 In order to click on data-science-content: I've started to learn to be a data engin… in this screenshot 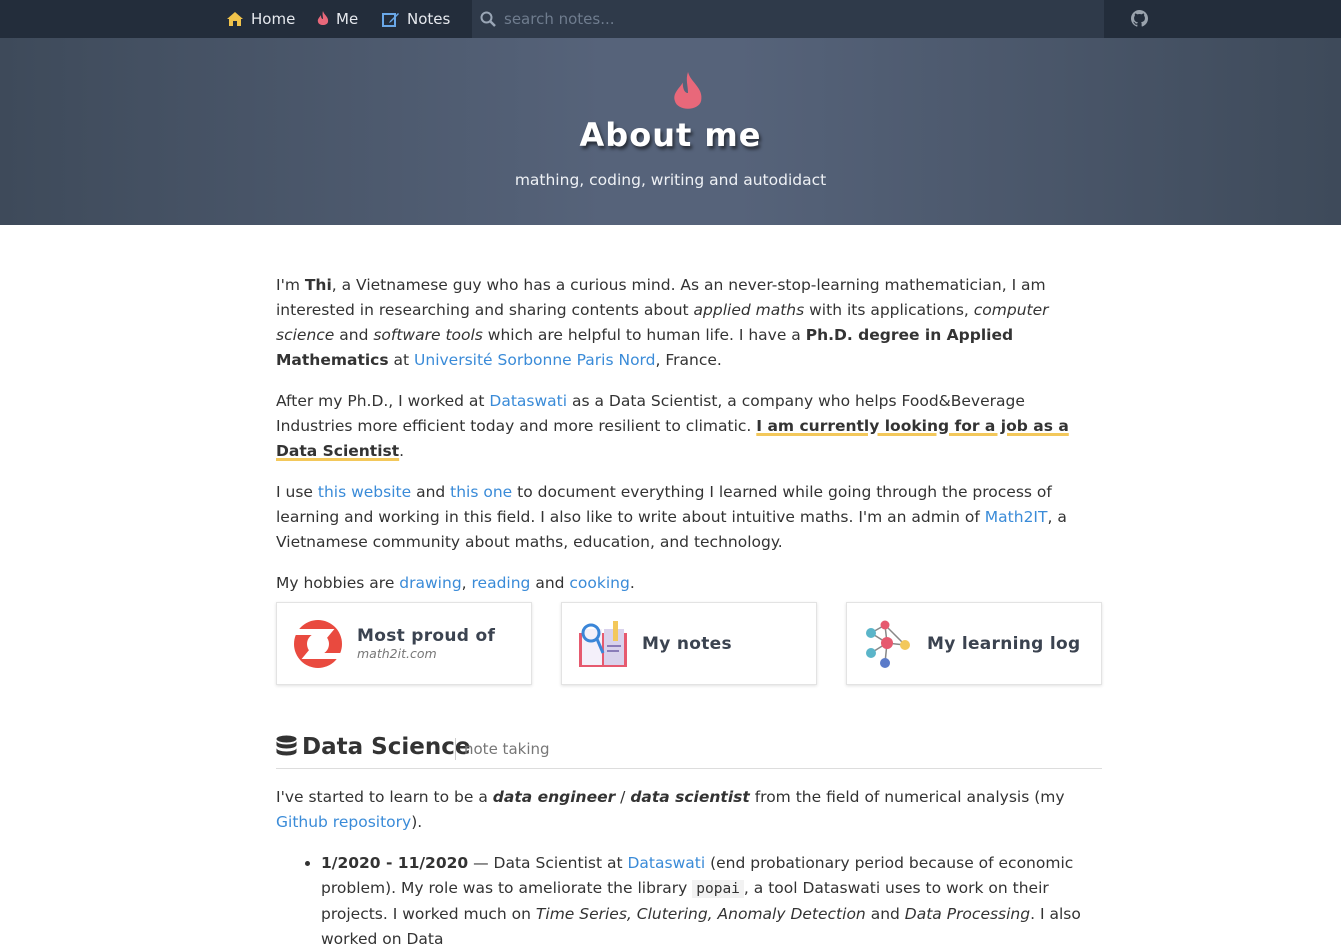, I will do `click(689, 868)`.